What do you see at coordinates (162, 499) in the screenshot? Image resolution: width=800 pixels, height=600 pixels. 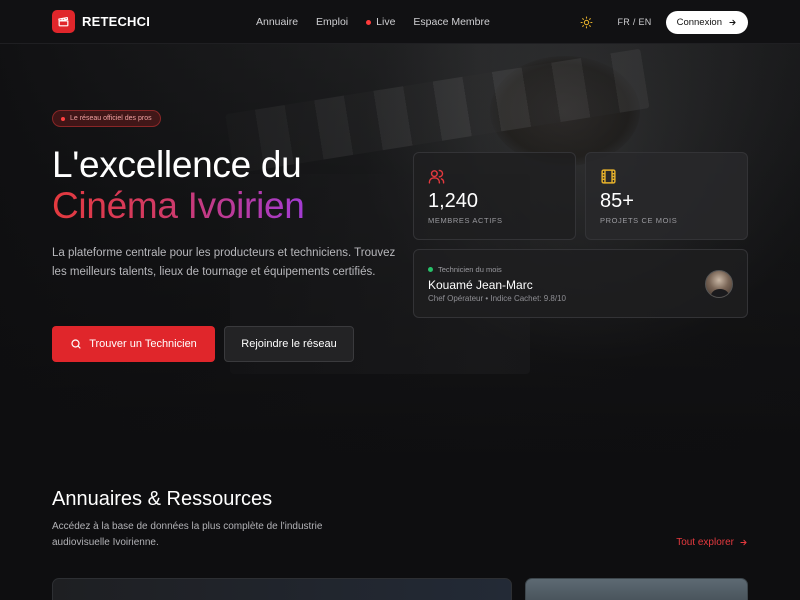 I see `directory-title: Annuaires & Ressources` at bounding box center [162, 499].